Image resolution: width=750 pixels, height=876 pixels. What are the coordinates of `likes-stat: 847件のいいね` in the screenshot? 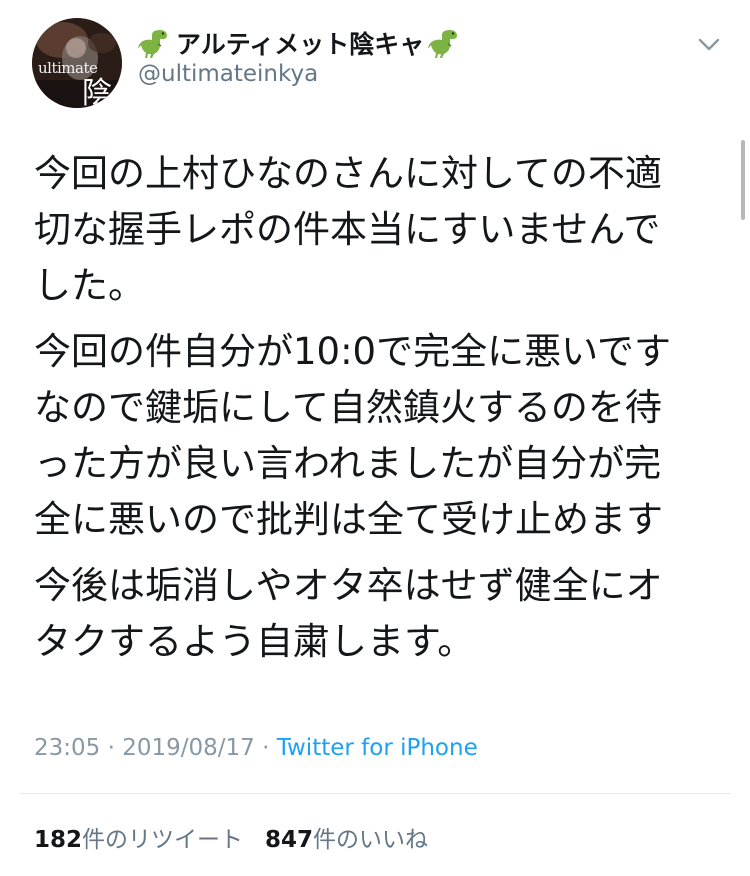 It's located at (346, 840).